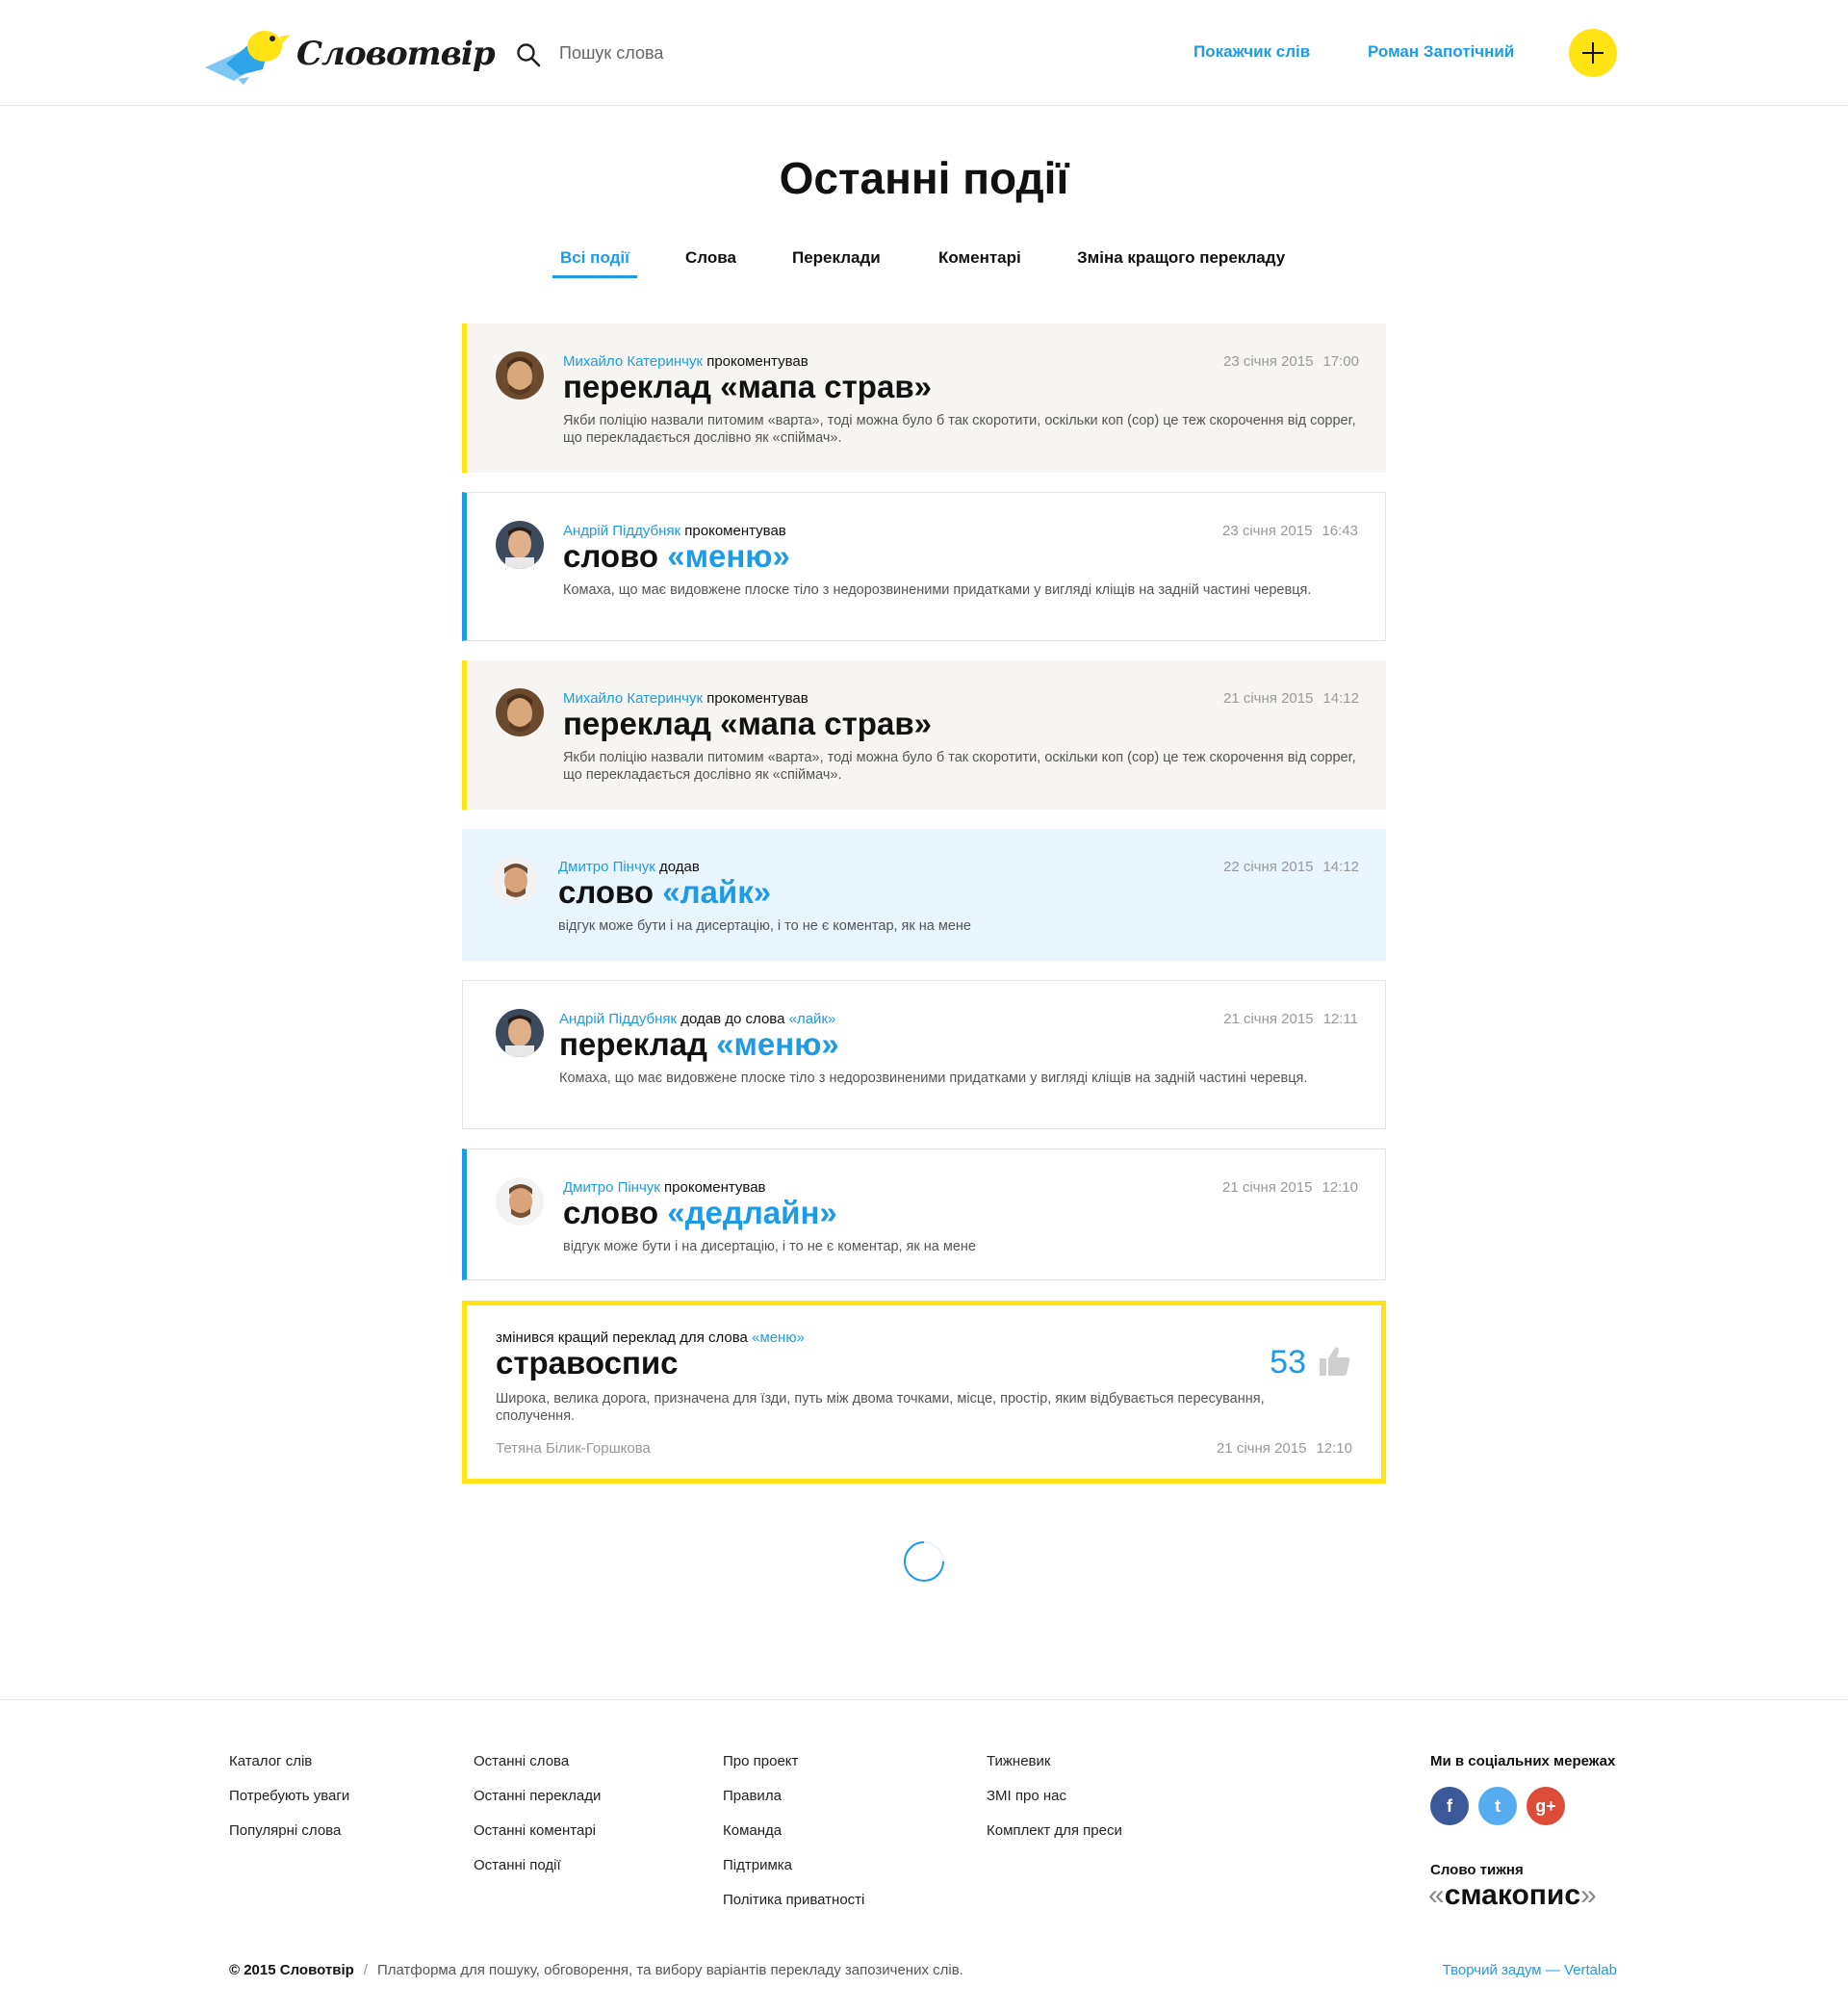 The width and height of the screenshot is (1848, 2013). What do you see at coordinates (1340, 531) in the screenshot?
I see `time-text: 16:43` at bounding box center [1340, 531].